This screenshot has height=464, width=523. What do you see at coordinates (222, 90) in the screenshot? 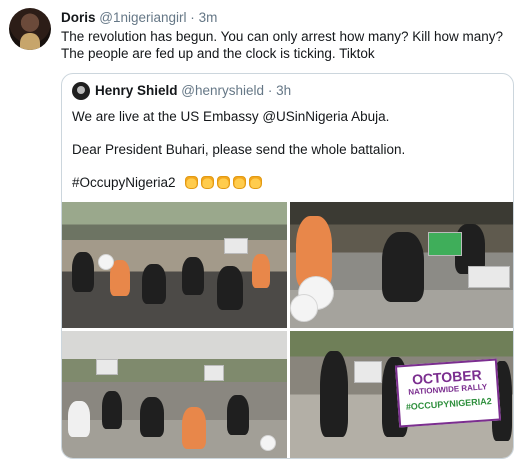
I see `quoted-author-handle: @henryshield` at bounding box center [222, 90].